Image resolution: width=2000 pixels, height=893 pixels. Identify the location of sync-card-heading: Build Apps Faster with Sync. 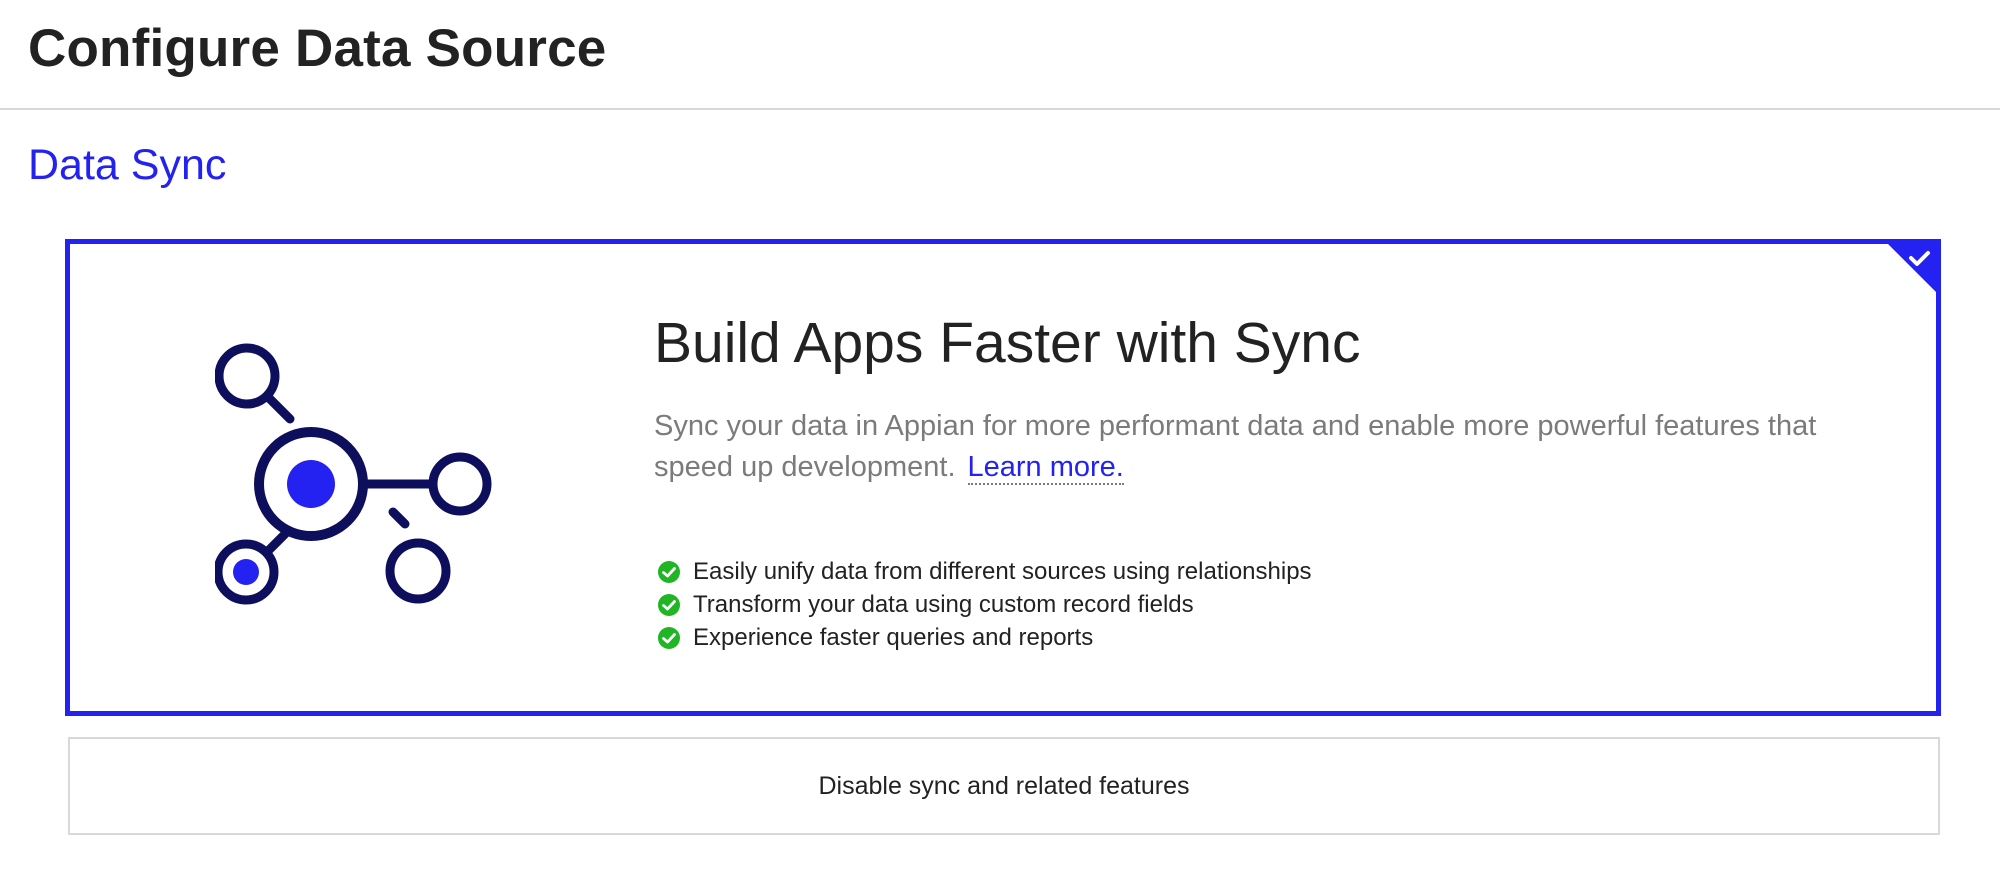
(1007, 343).